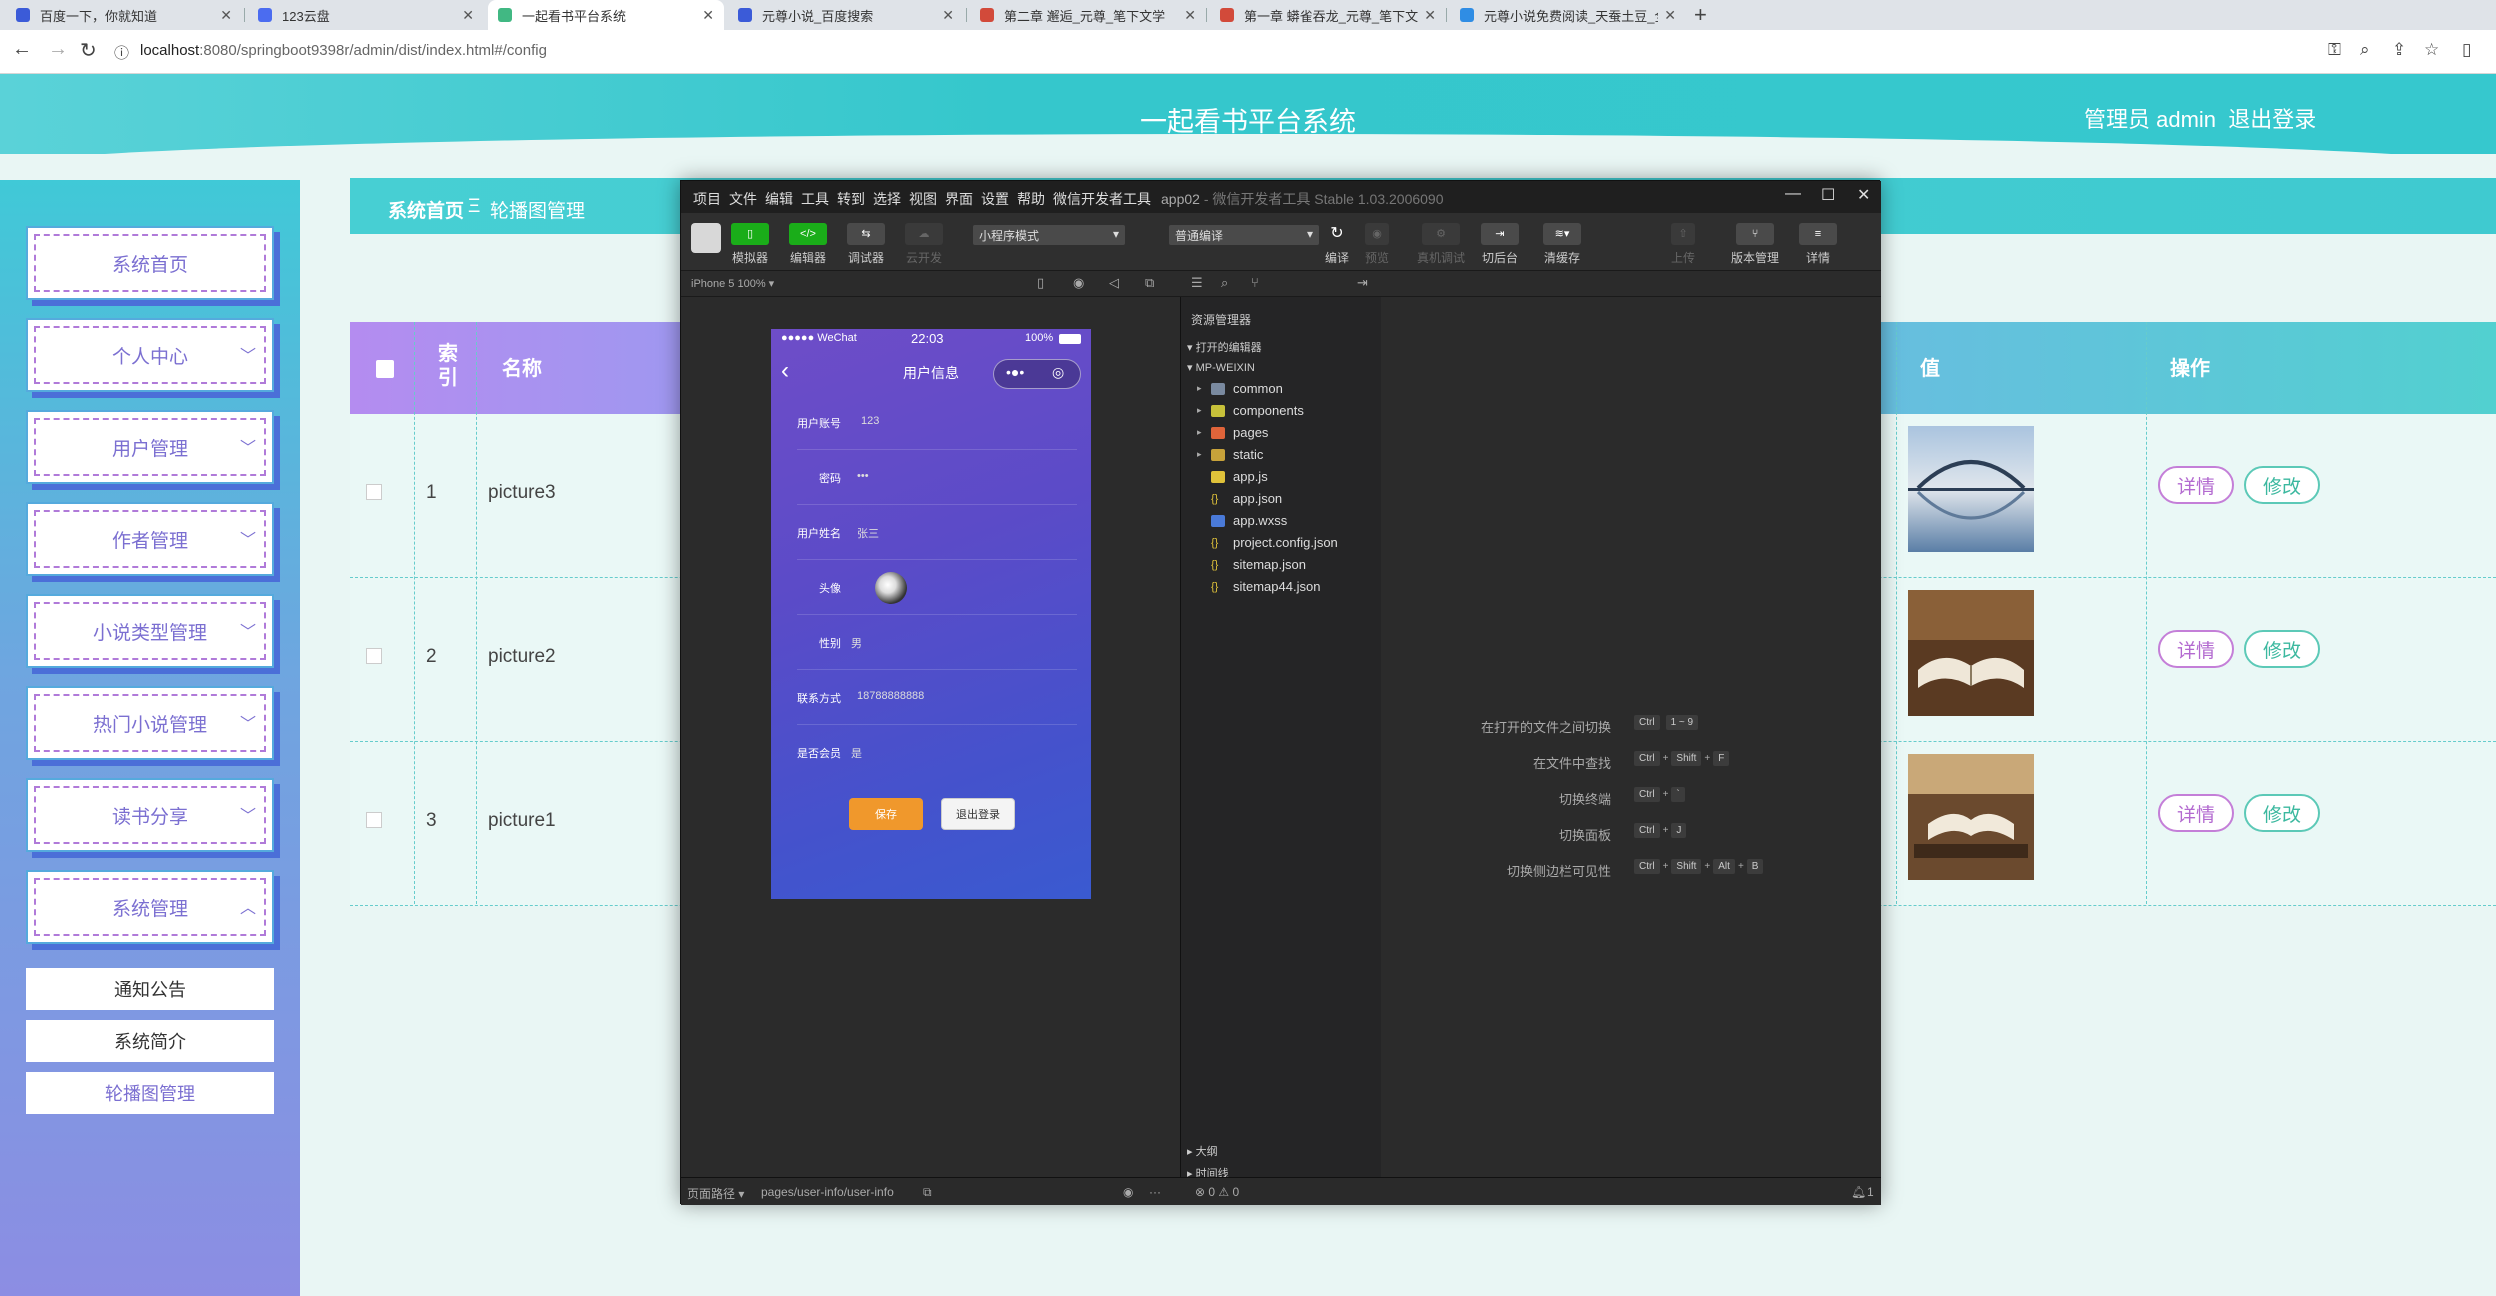 This screenshot has height=1296, width=2496. I want to click on branch-icon: ⑂, so click(1255, 282).